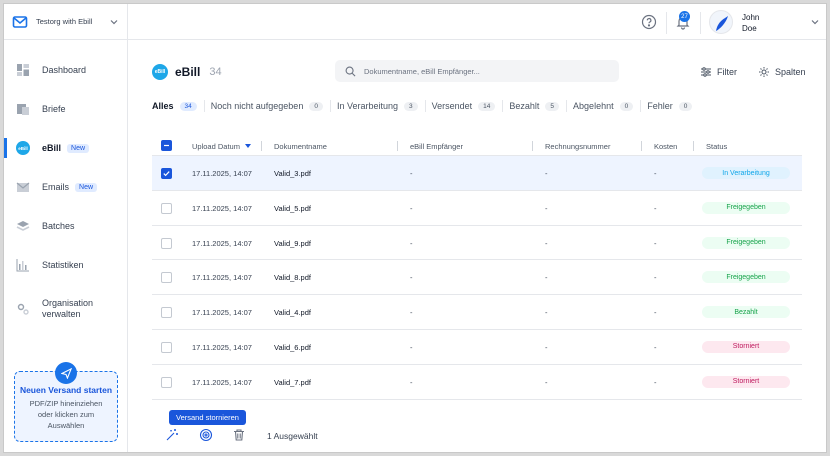 The image size is (830, 456). What do you see at coordinates (721, 22) in the screenshot?
I see `avatar` at bounding box center [721, 22].